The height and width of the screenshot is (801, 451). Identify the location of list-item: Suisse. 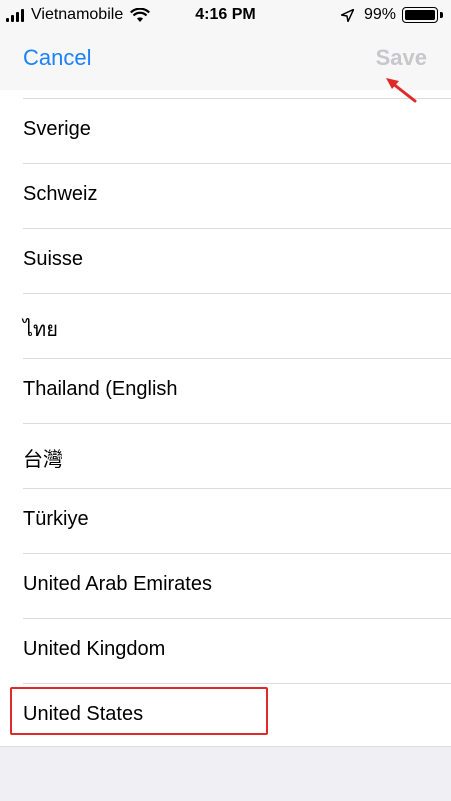
(225, 261).